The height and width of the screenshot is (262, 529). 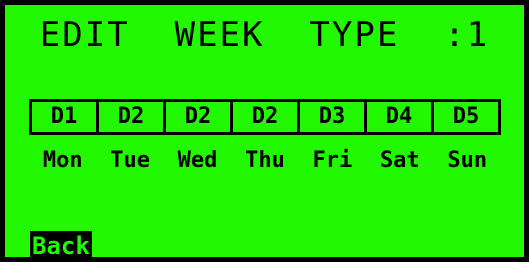 What do you see at coordinates (62, 160) in the screenshot?
I see `day-name-monday: Mon` at bounding box center [62, 160].